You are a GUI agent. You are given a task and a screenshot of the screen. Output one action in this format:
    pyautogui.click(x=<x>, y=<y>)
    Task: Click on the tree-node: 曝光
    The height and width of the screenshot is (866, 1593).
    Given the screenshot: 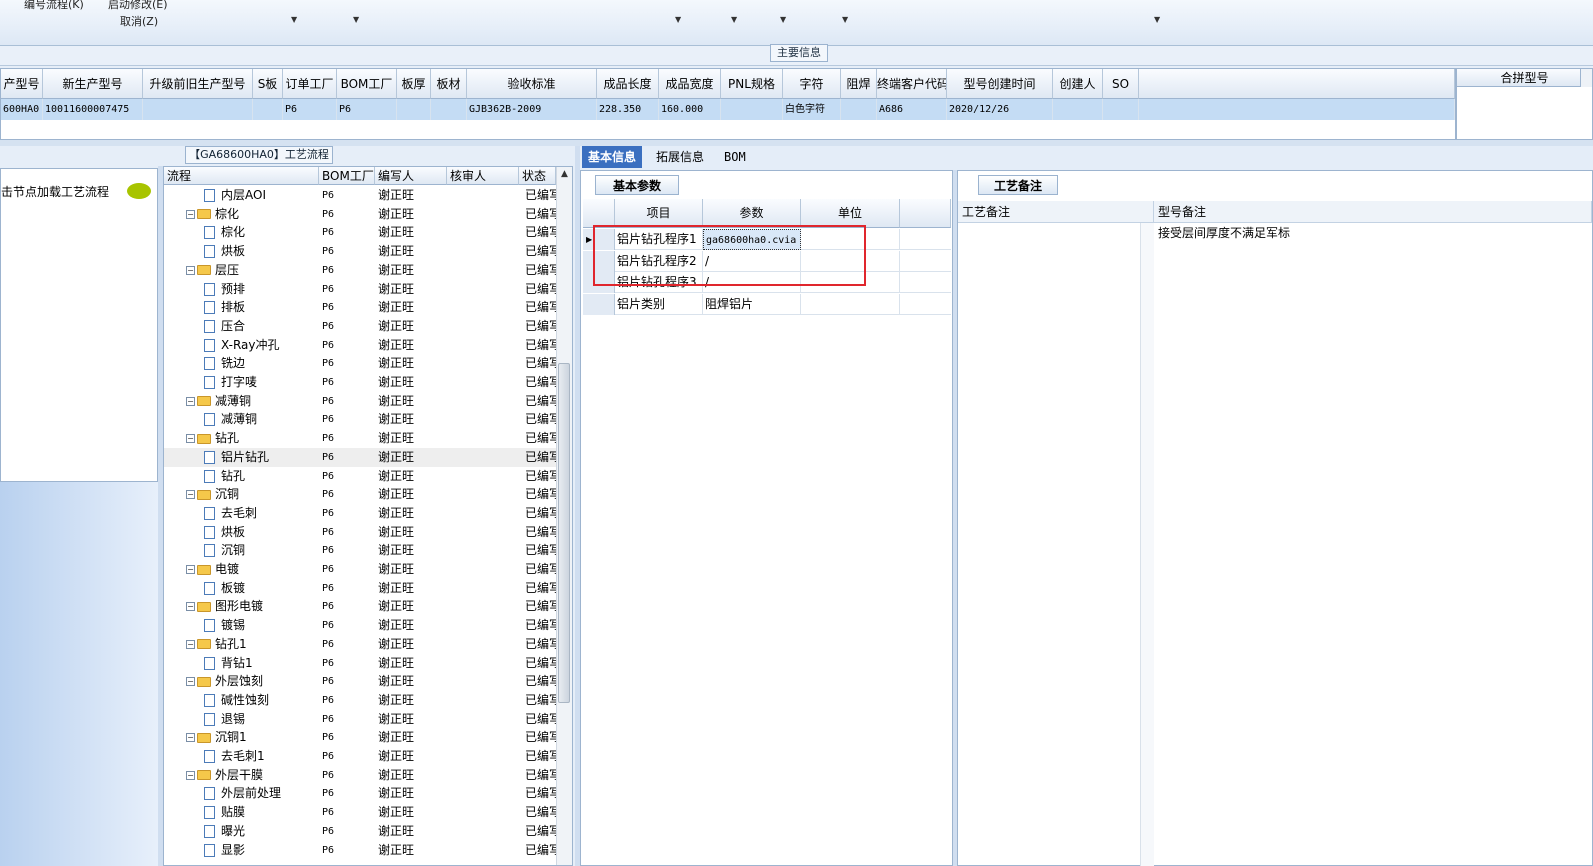 What is the action you would take?
    pyautogui.click(x=269, y=831)
    